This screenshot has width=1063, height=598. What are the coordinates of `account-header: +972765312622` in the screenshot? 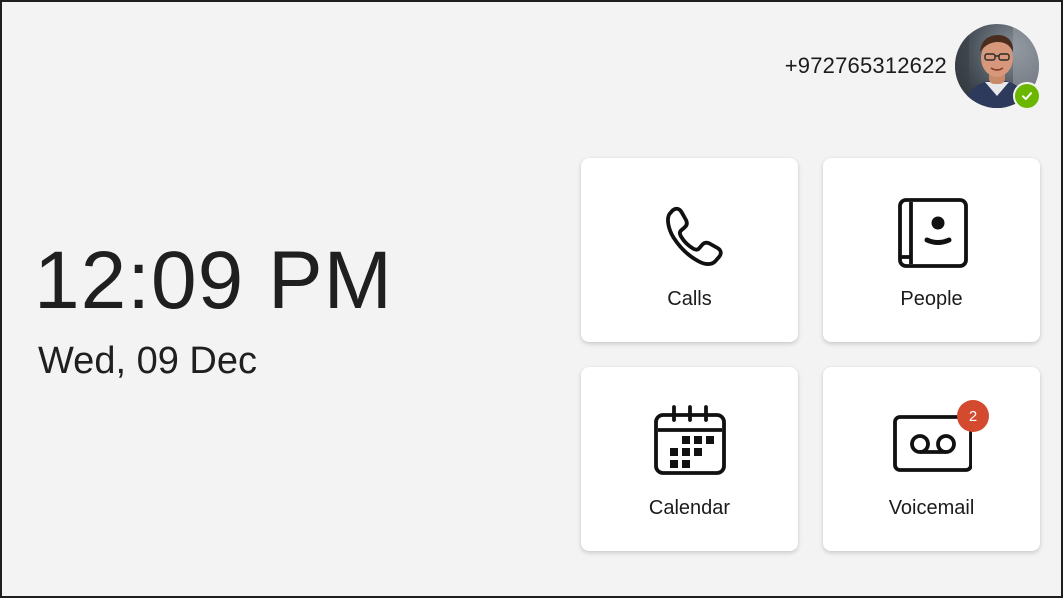 It's located at (912, 67).